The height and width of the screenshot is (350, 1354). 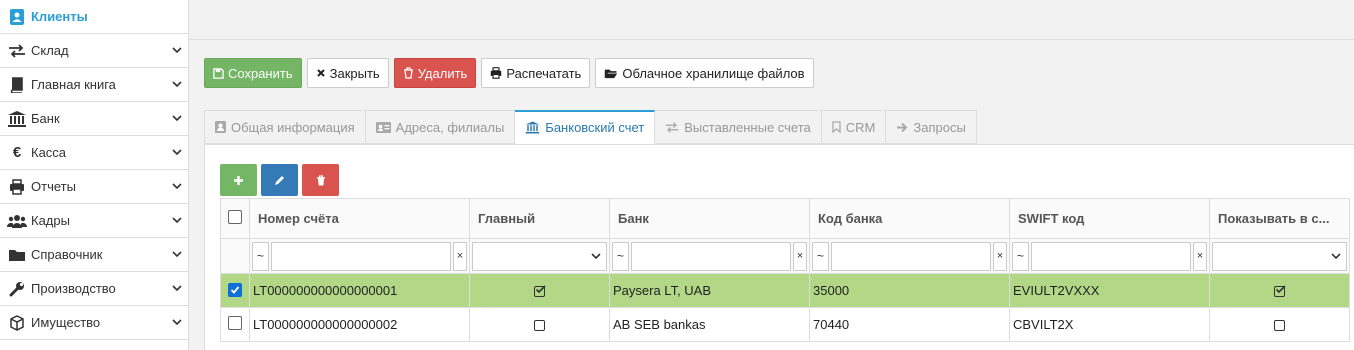 I want to click on filter-cell-account: ~ ×, so click(x=359, y=256).